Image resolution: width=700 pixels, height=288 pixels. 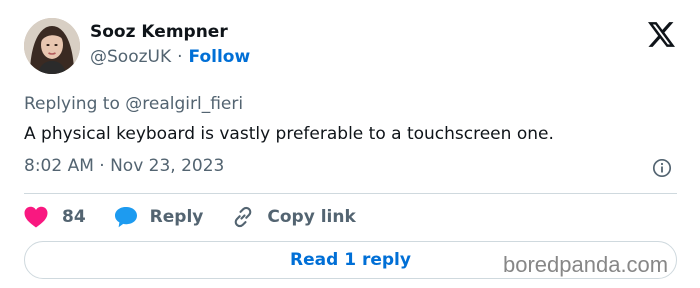 I want to click on divider, so click(x=350, y=193).